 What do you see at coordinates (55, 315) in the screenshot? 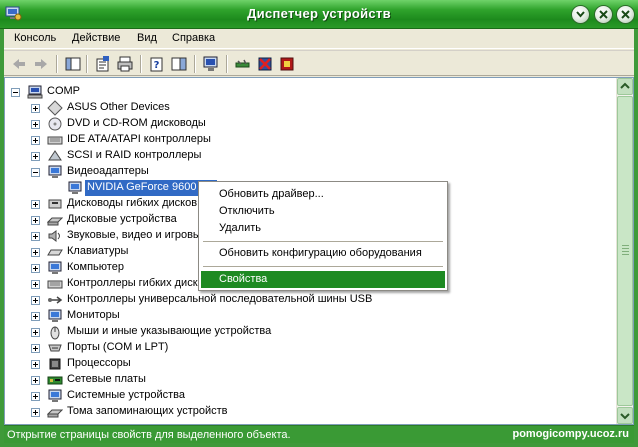
I see `monitor-icon` at bounding box center [55, 315].